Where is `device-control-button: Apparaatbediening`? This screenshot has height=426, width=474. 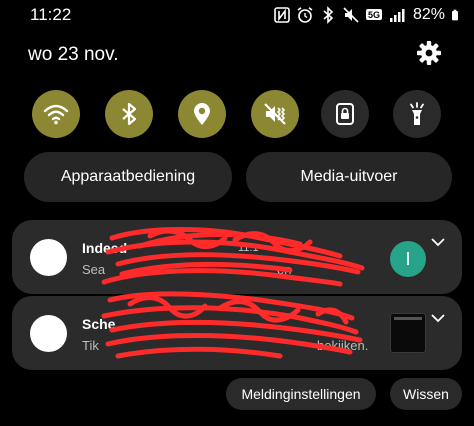
device-control-button: Apparaatbediening is located at coordinates (128, 177).